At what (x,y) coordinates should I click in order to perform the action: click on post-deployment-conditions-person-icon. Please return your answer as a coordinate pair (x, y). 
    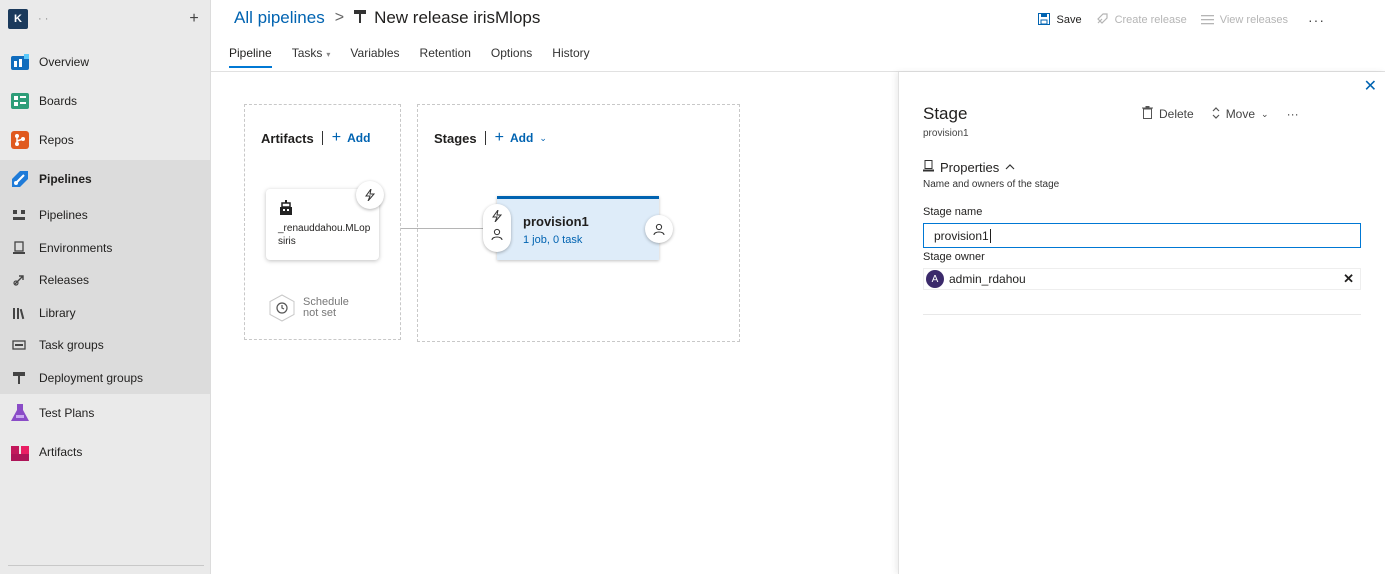
    Looking at the image, I should click on (659, 229).